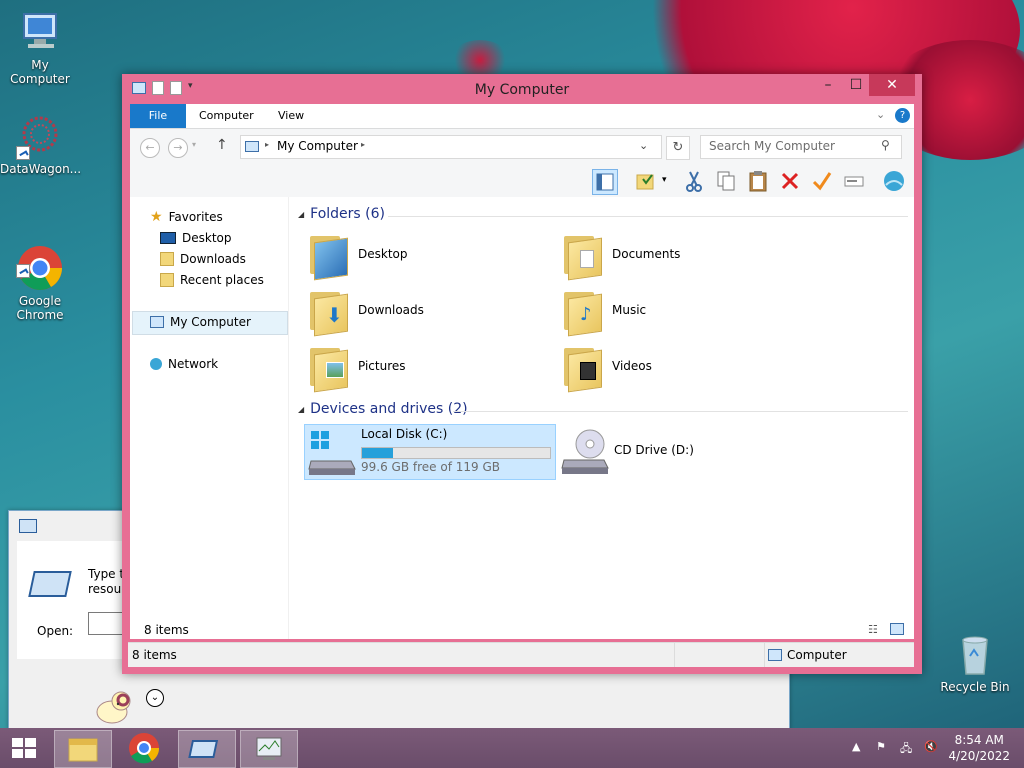 This screenshot has height=768, width=1024. Describe the element at coordinates (892, 85) in the screenshot. I see `close-button: ✕` at that location.